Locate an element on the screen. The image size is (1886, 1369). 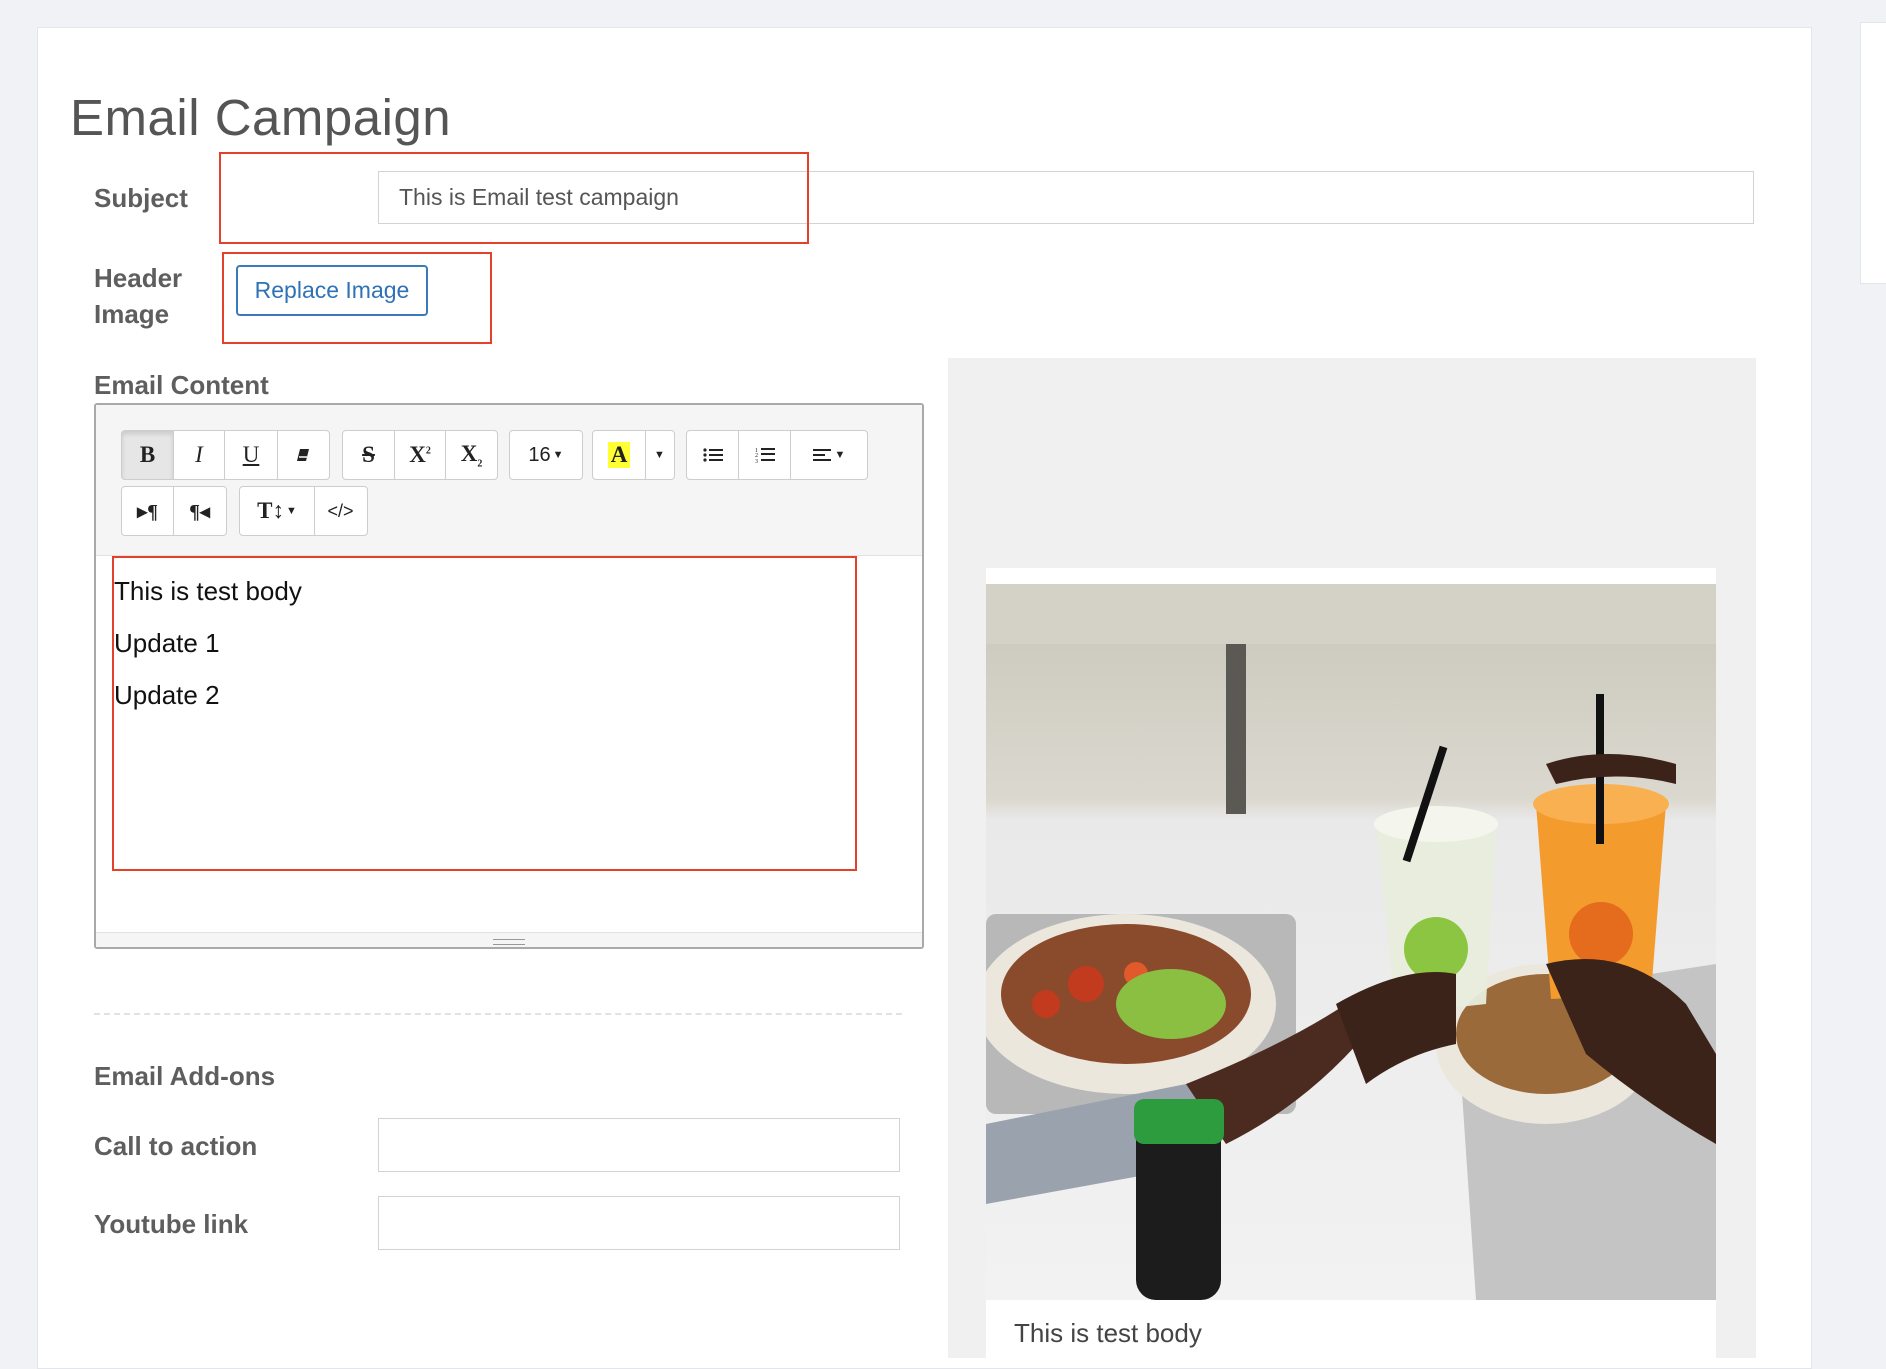
code-icon: </> is located at coordinates (340, 510).